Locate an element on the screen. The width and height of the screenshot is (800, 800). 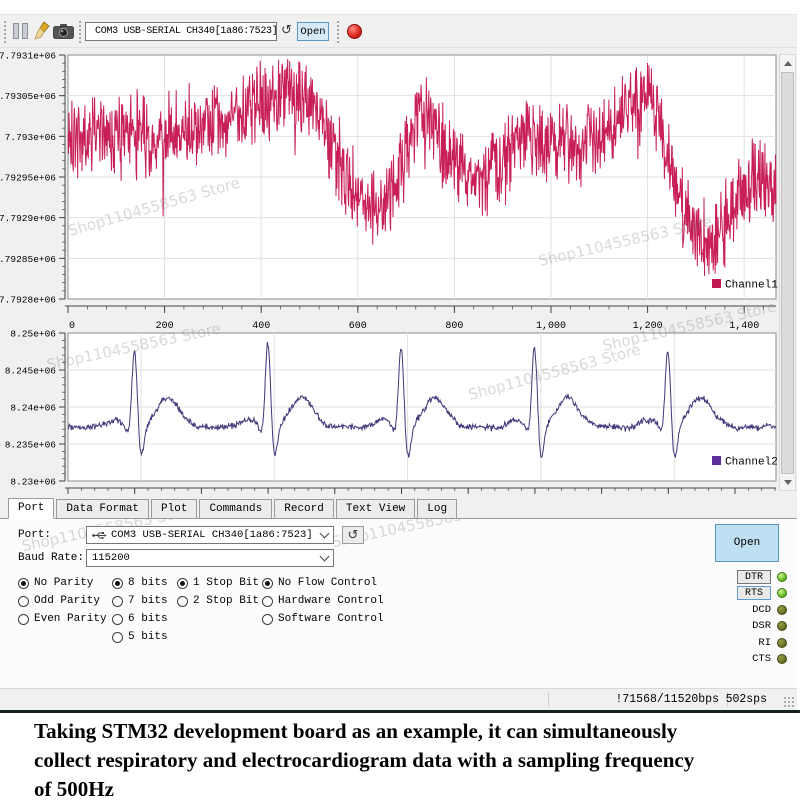
screenshot-camera-icon is located at coordinates (63, 31).